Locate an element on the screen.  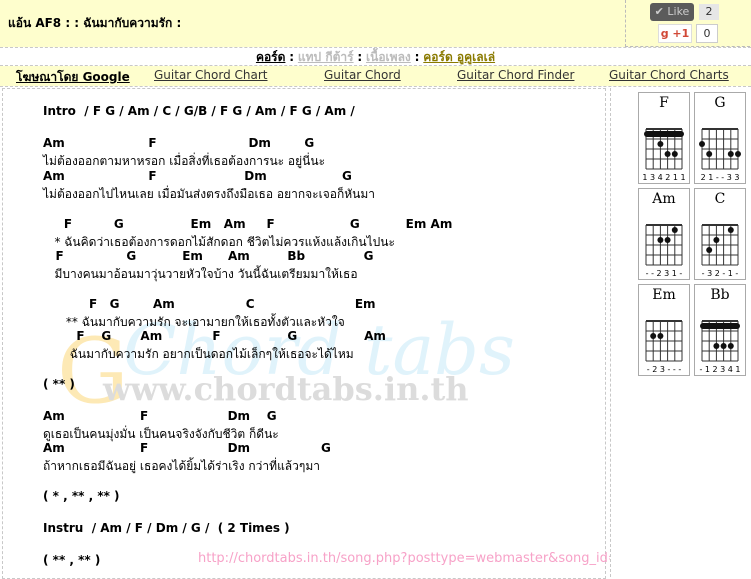
chord-fingering: 1 3 4 2 1 1 is located at coordinates (664, 177).